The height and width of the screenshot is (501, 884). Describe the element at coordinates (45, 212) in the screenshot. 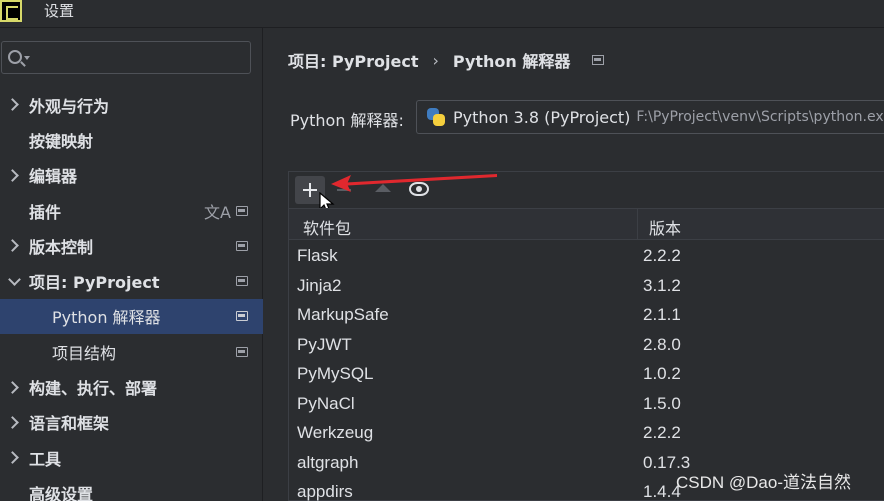

I see `tree-item-label: 插件` at that location.